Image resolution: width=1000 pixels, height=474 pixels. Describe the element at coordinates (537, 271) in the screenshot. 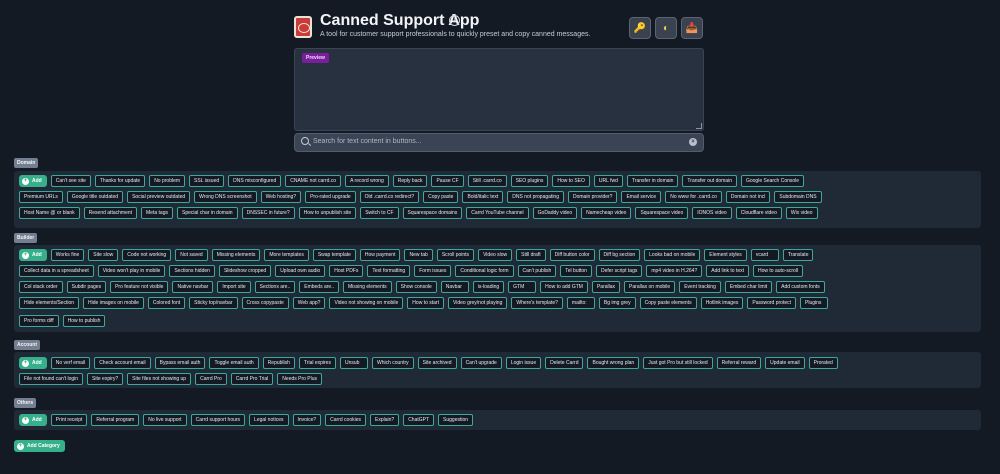

I see `canned-message-button: Can't publish` at that location.